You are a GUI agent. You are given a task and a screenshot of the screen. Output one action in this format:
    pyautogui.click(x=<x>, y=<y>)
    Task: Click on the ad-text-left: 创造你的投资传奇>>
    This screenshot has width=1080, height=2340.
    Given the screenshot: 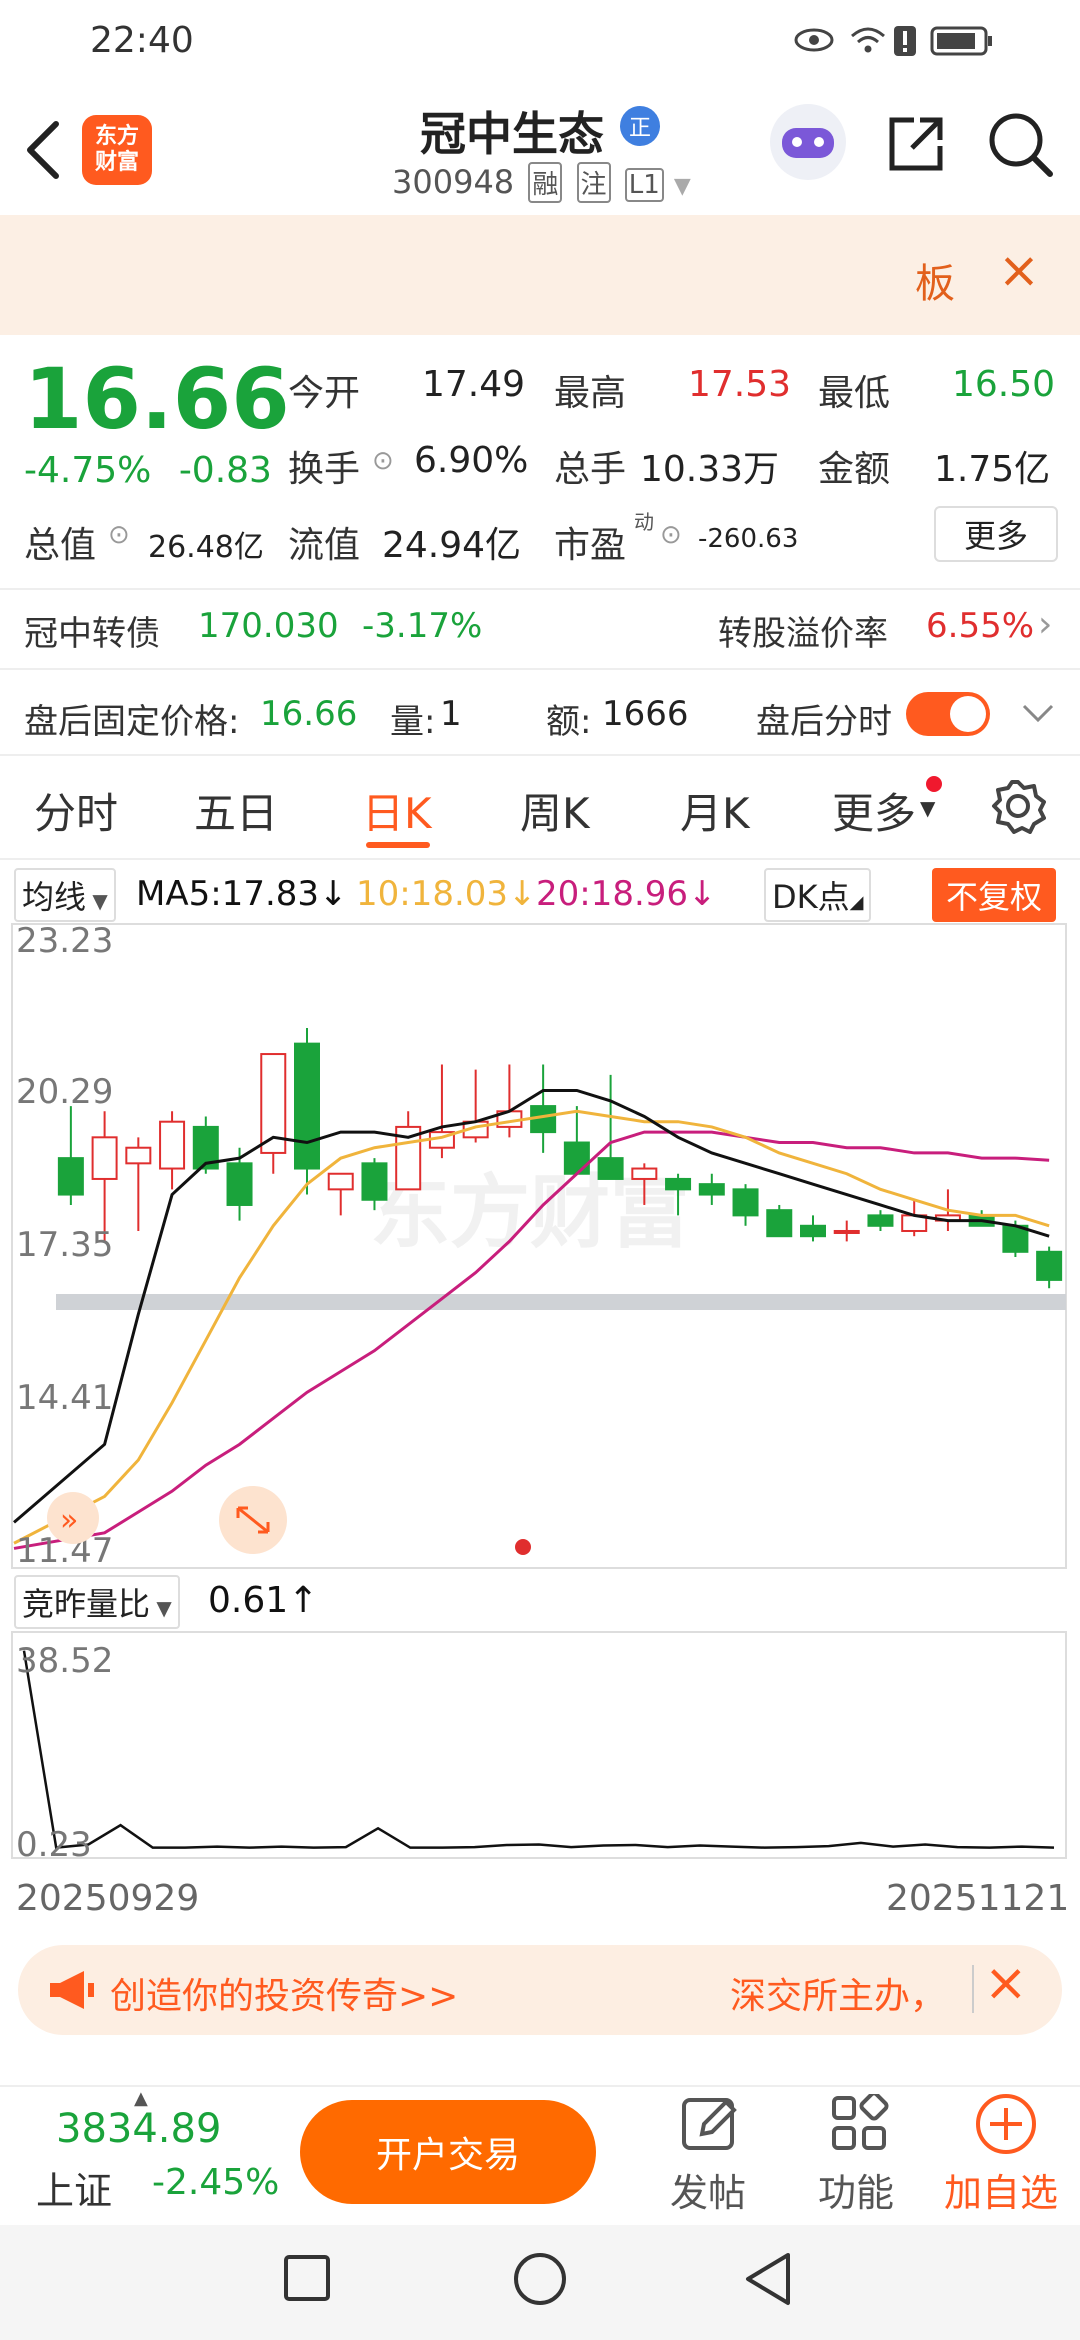 What is the action you would take?
    pyautogui.click(x=284, y=1993)
    